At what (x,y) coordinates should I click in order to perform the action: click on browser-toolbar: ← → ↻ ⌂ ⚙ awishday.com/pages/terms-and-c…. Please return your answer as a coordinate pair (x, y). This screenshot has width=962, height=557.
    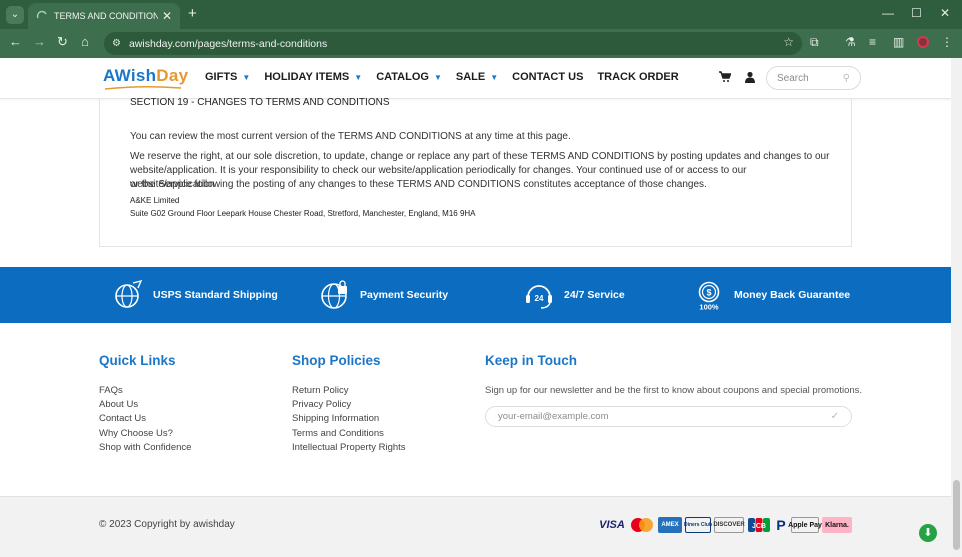
    Looking at the image, I should click on (481, 43).